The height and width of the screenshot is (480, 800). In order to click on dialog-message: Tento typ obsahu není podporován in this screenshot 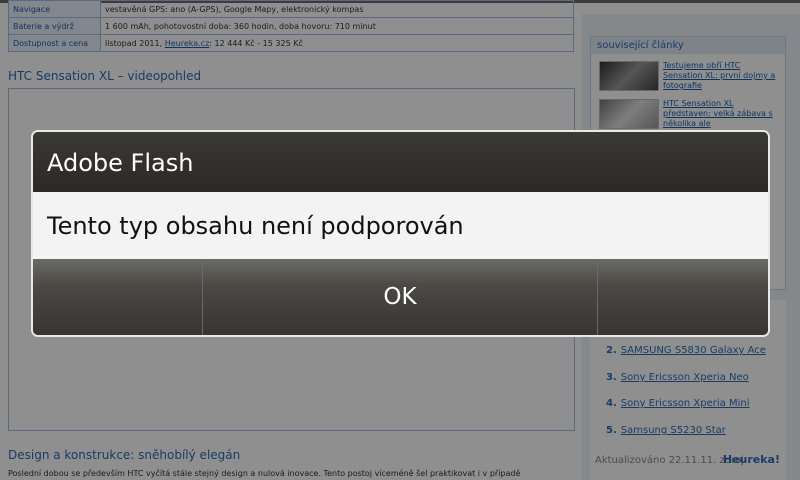, I will do `click(400, 225)`.